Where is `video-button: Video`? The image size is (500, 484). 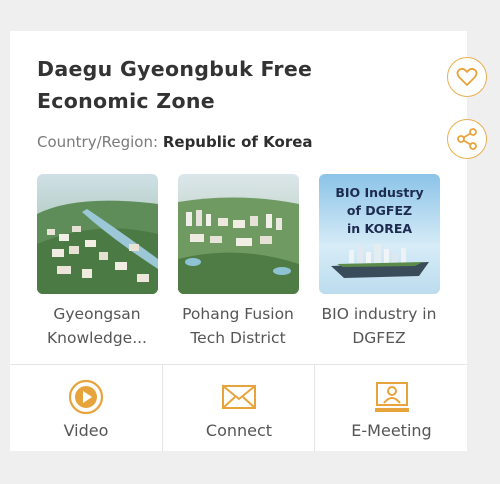
video-button: Video is located at coordinates (86, 408).